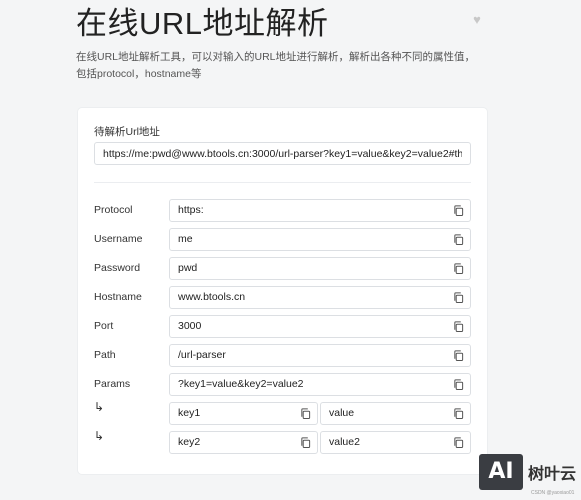 This screenshot has height=500, width=581. I want to click on port-value: 3000, so click(190, 326).